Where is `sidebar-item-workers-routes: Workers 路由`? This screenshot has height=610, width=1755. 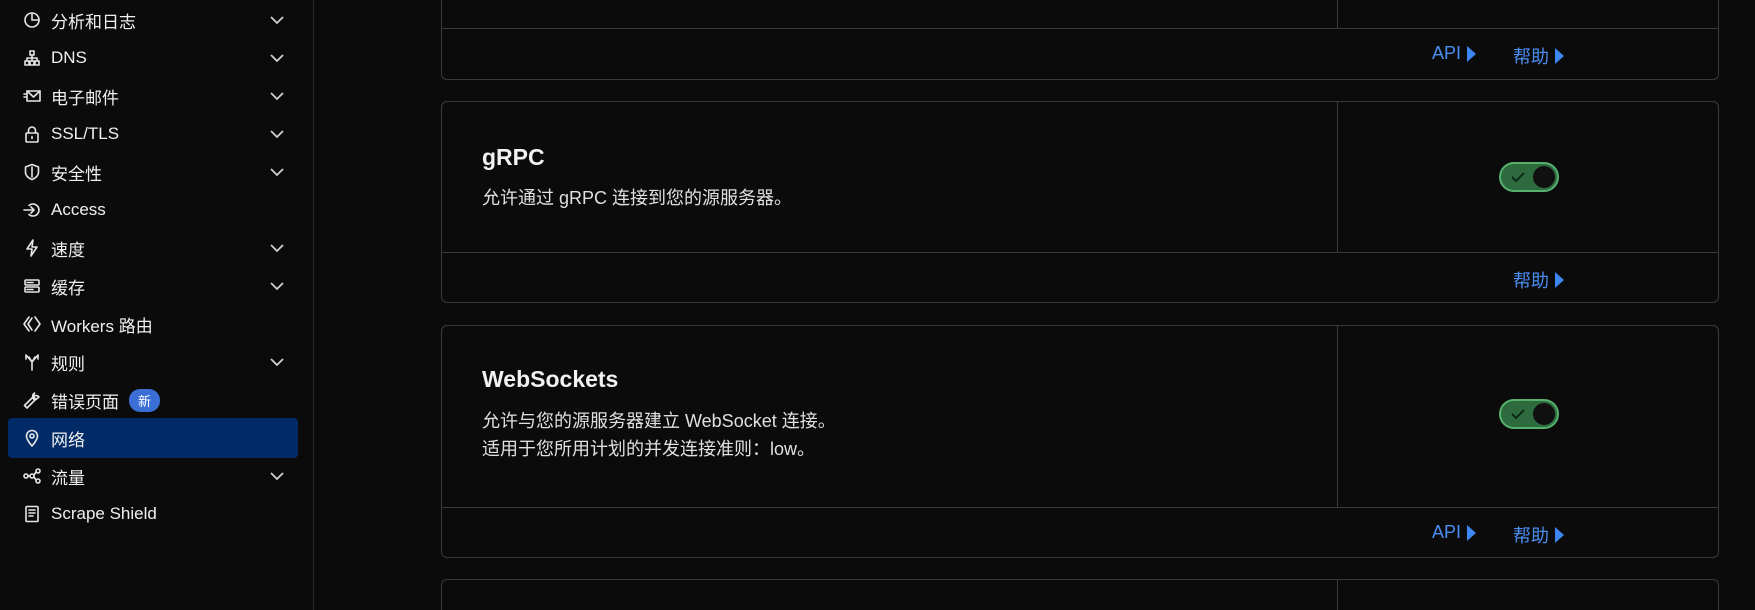
sidebar-item-workers-routes: Workers 路由 is located at coordinates (153, 324).